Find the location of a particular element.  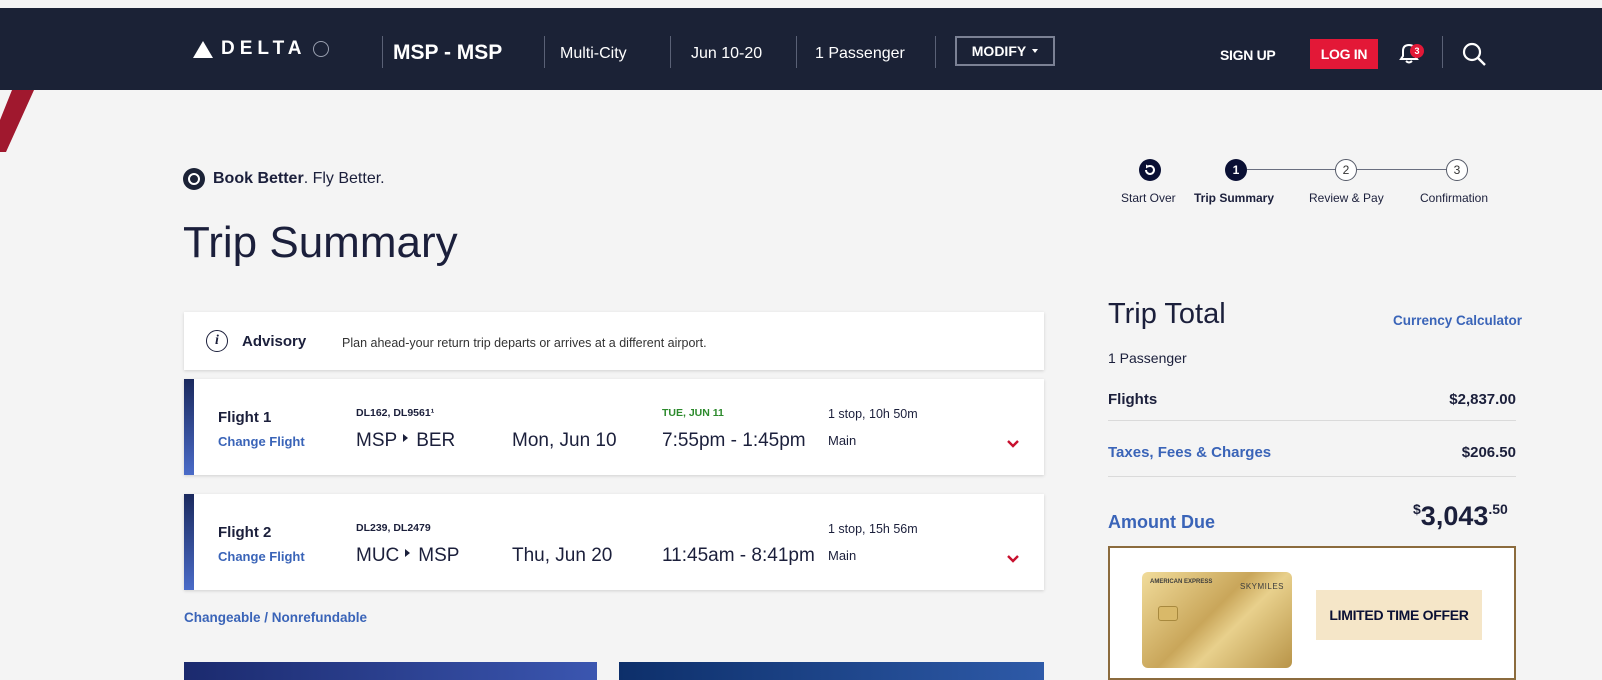

flight-route: MSP BER is located at coordinates (405, 441).